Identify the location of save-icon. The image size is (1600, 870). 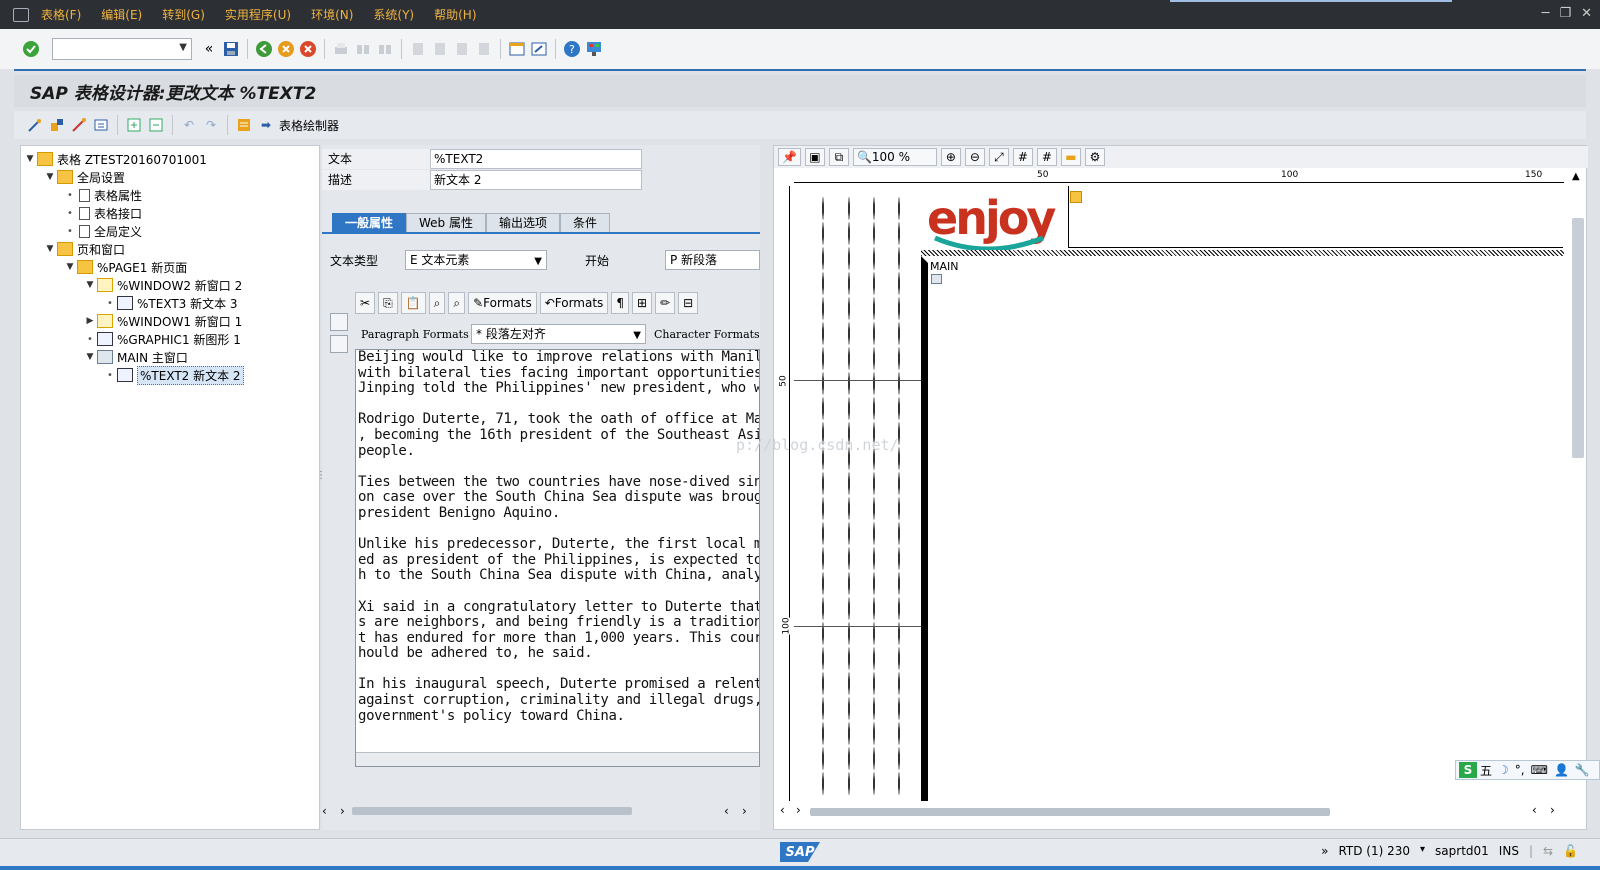
(231, 49).